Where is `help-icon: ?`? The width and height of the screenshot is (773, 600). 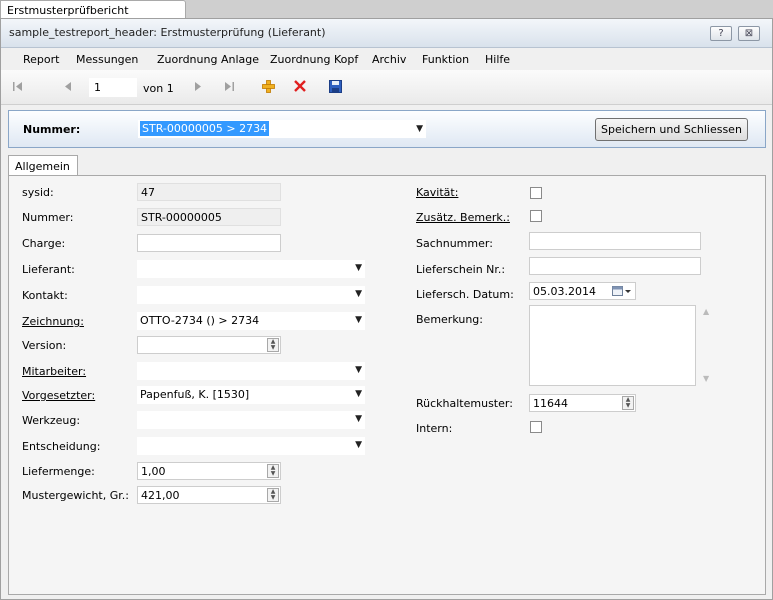
help-icon: ? is located at coordinates (721, 33).